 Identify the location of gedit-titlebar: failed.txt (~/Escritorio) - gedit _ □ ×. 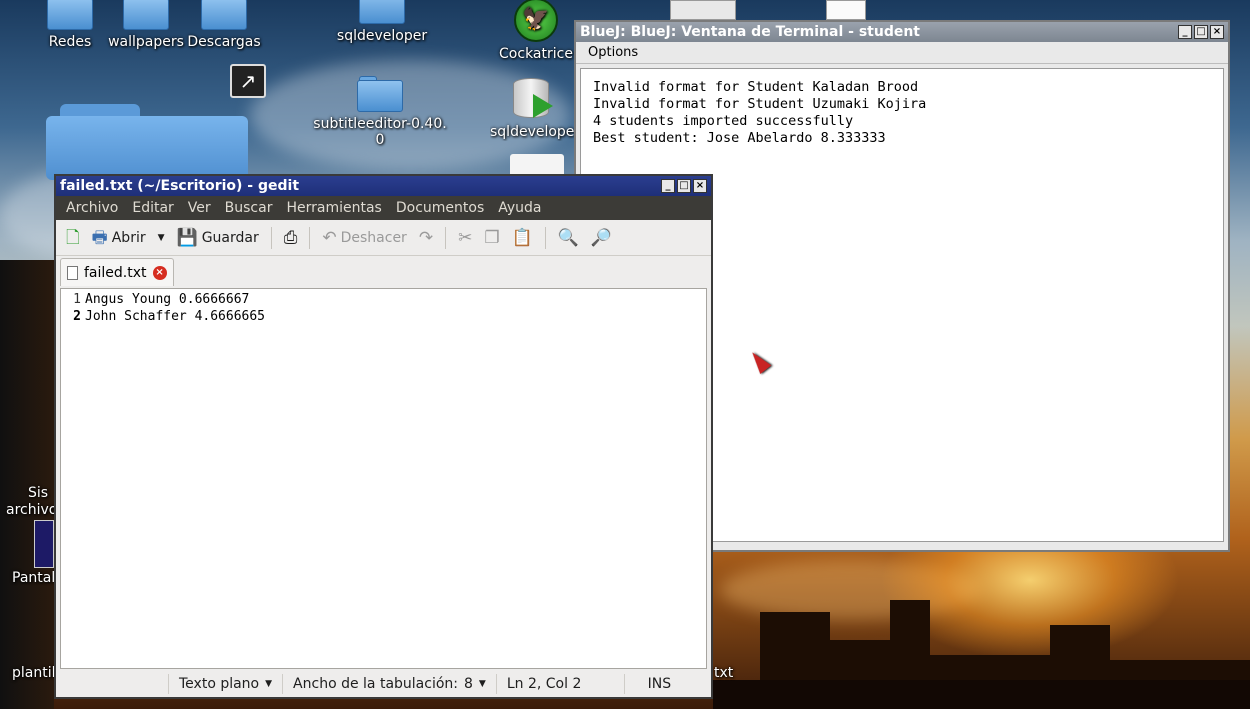
(383, 186).